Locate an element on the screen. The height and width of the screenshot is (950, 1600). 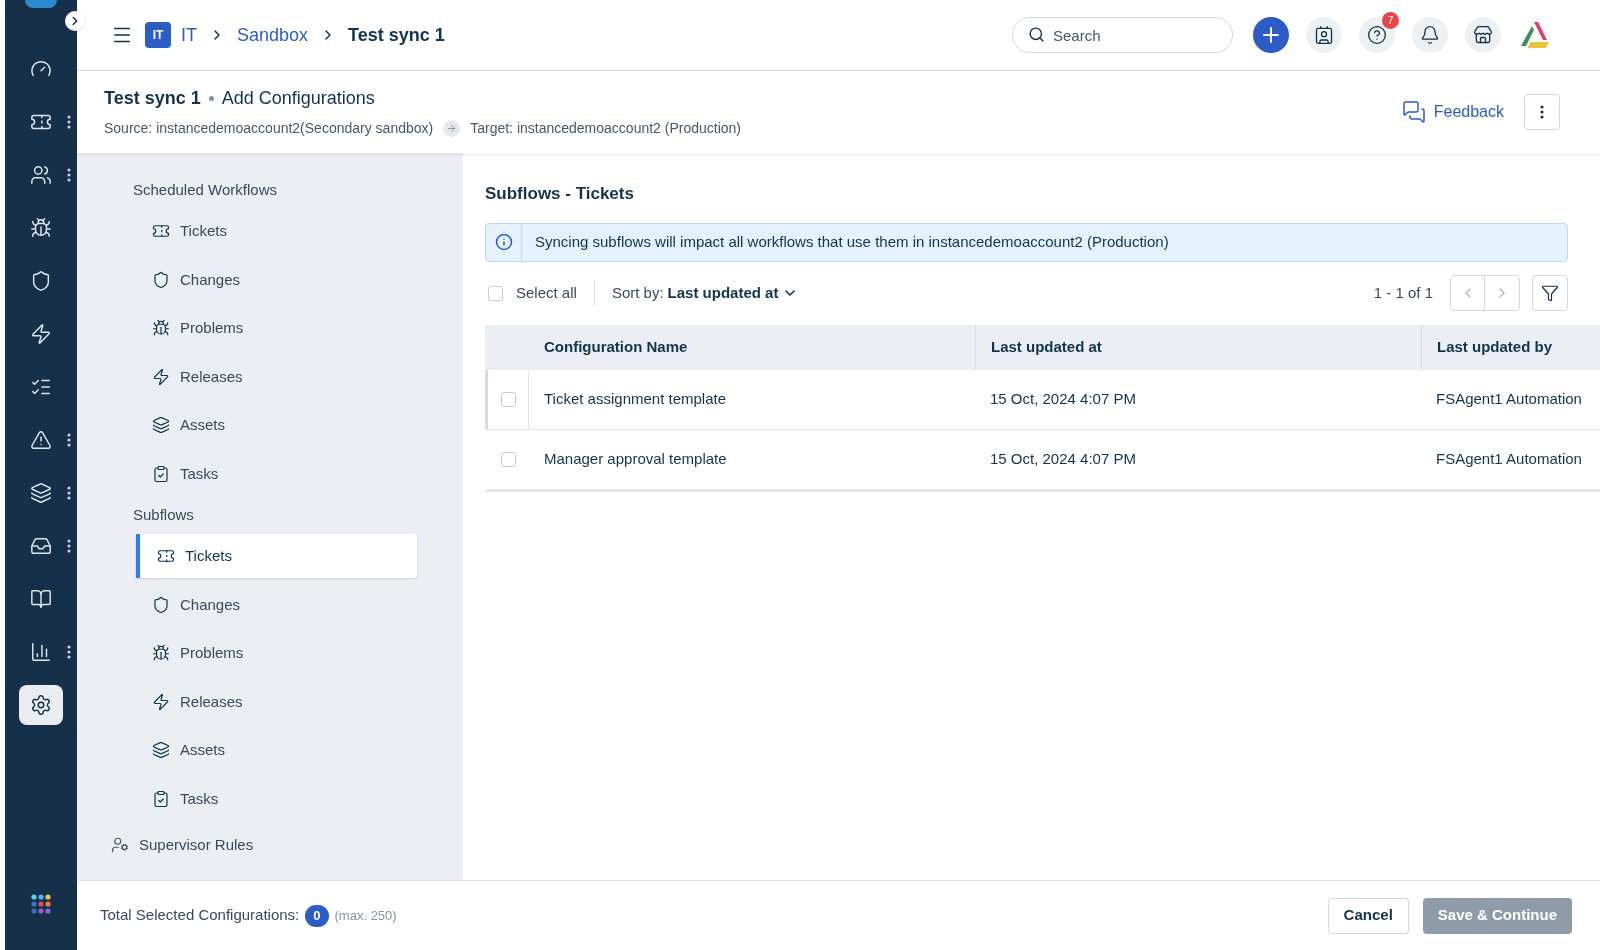
search-field: Search is located at coordinates (1122, 35).